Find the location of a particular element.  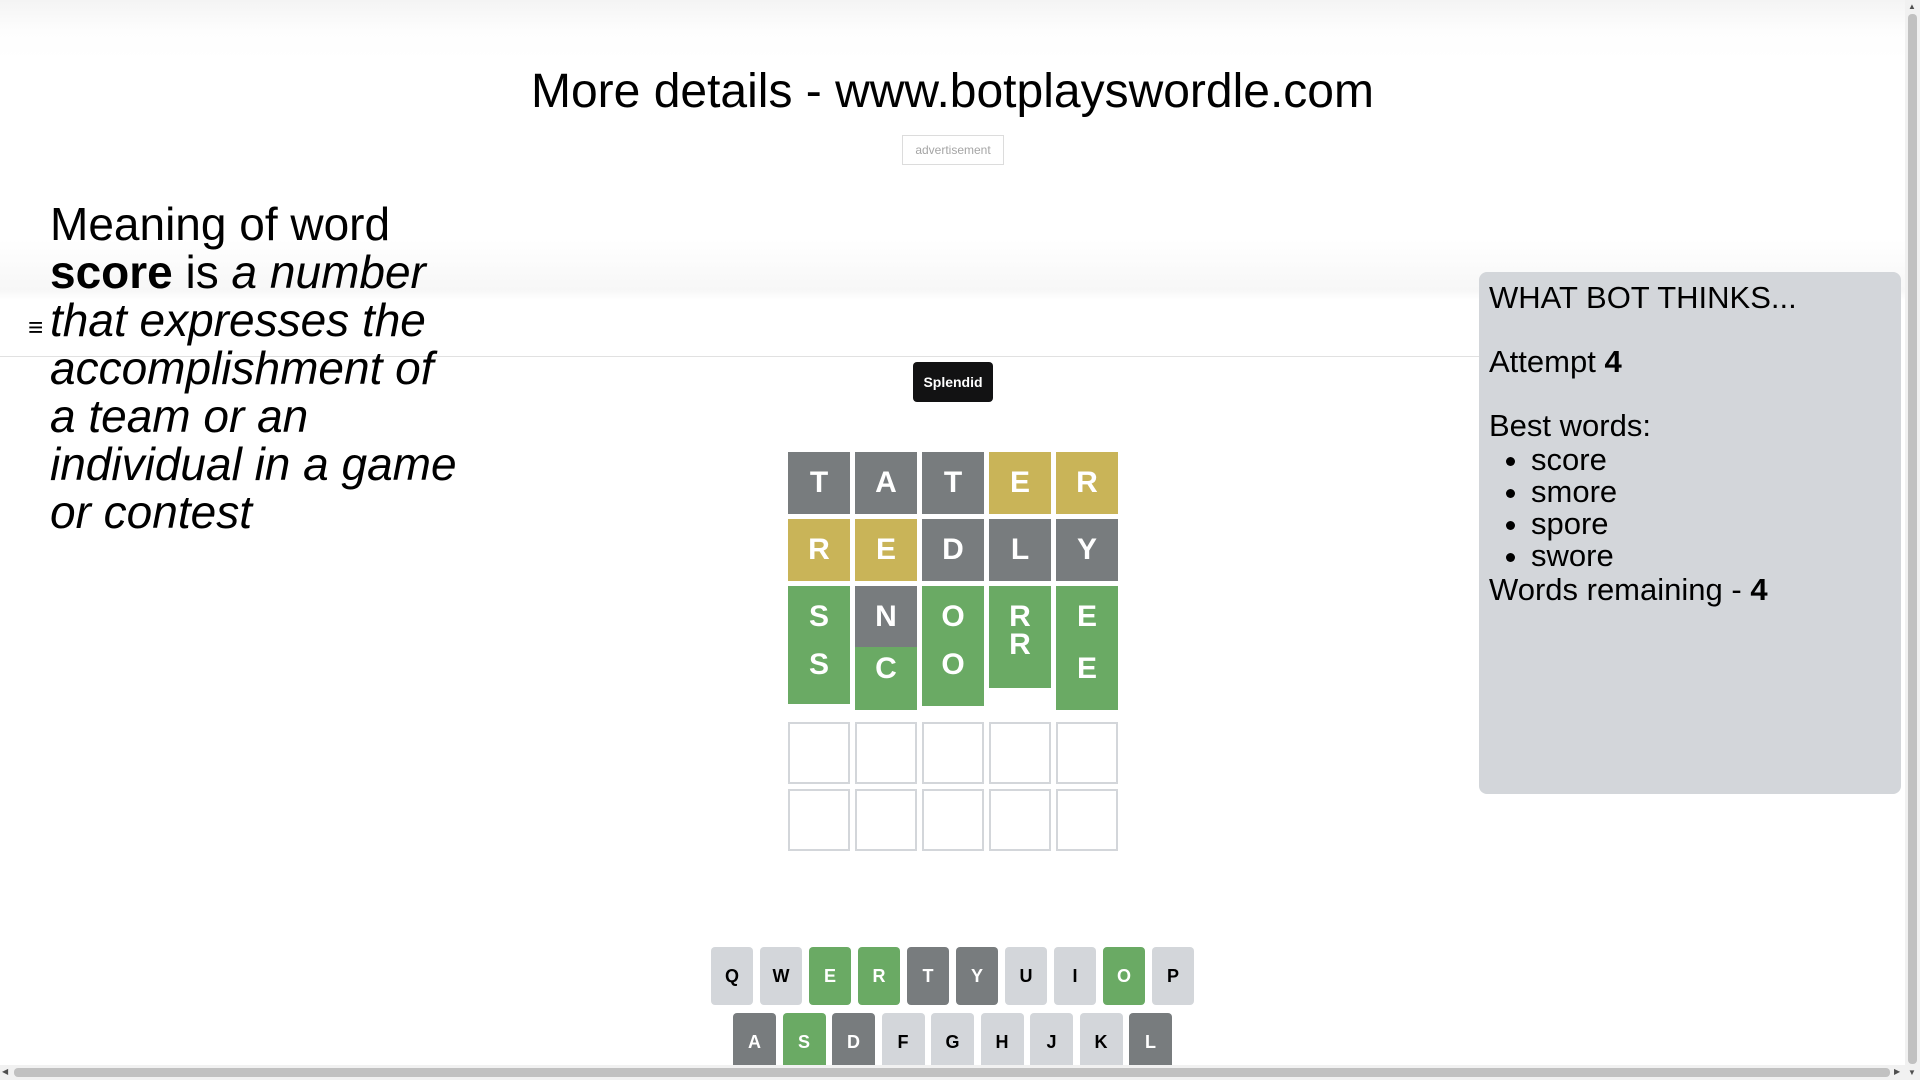

scroll-up-arrow-icon: ▲ is located at coordinates (1912, 6).